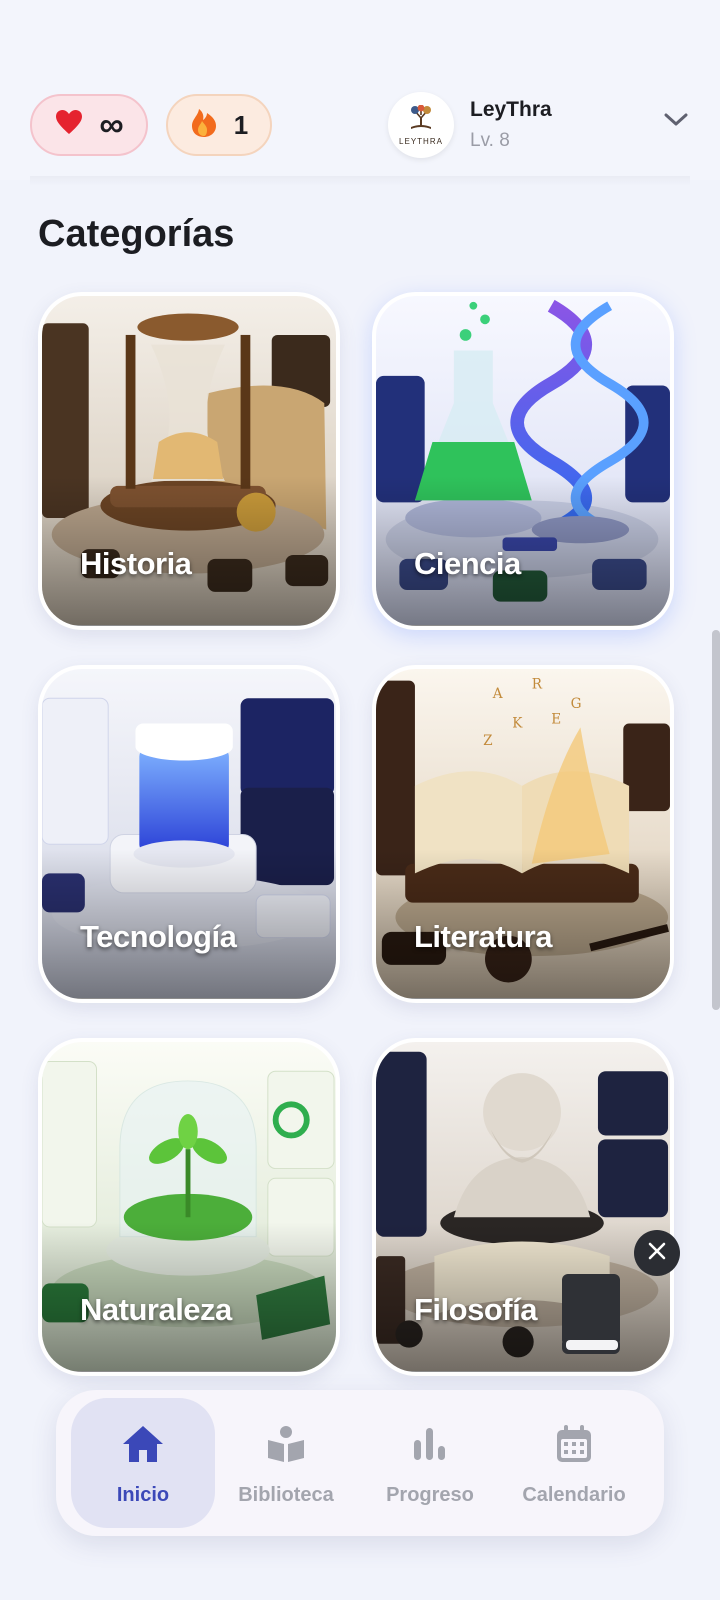  I want to click on svg-text: Z, so click(487, 741).